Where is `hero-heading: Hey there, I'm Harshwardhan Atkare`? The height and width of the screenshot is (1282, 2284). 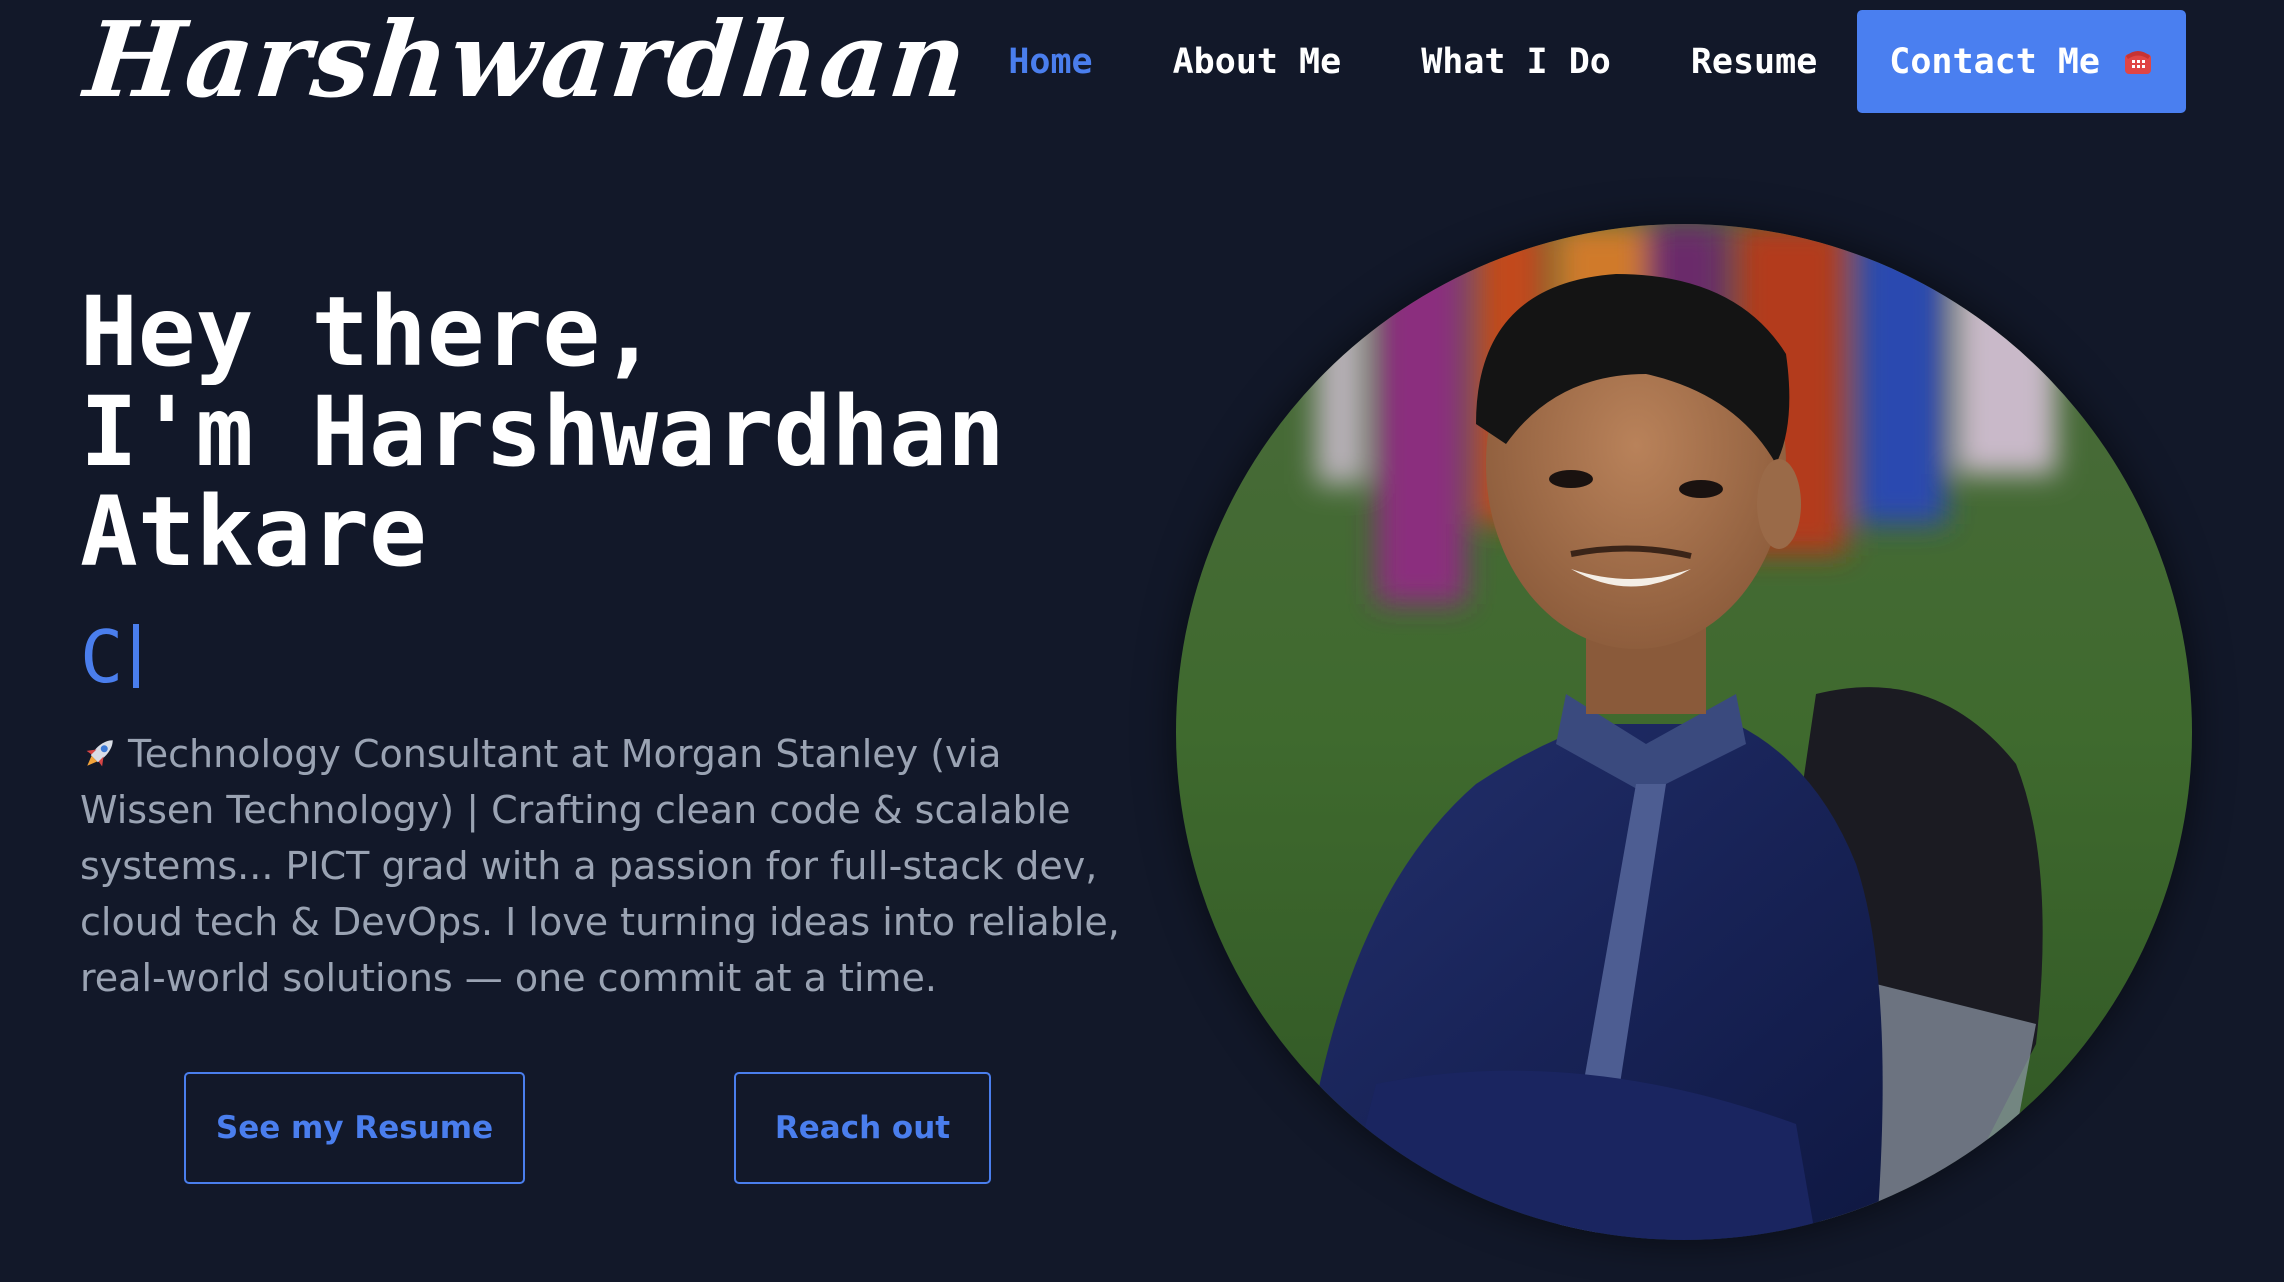
hero-heading: Hey there, I'm Harshwardhan Atkare is located at coordinates (620, 432).